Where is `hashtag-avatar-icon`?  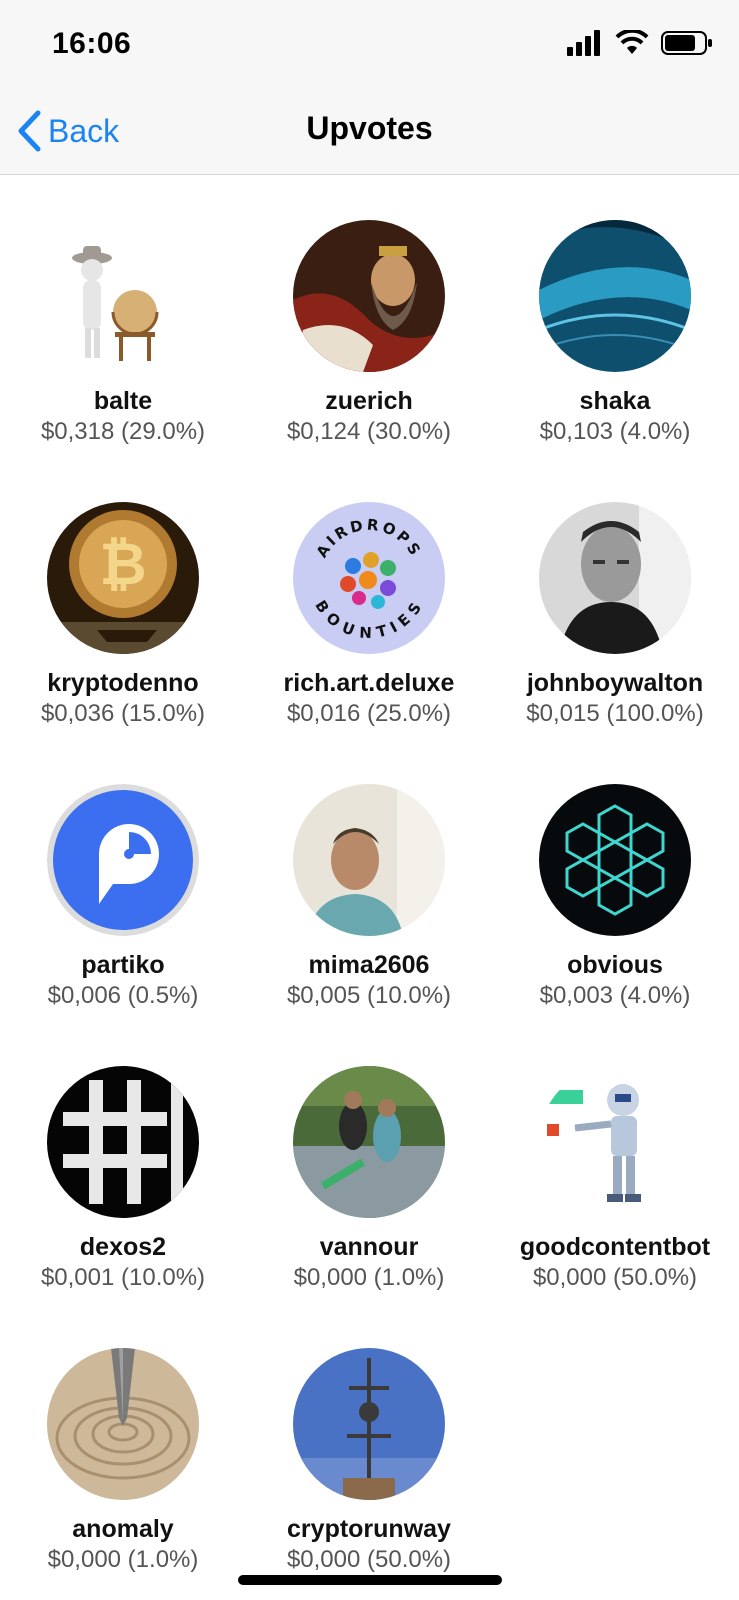
hashtag-avatar-icon is located at coordinates (123, 1142).